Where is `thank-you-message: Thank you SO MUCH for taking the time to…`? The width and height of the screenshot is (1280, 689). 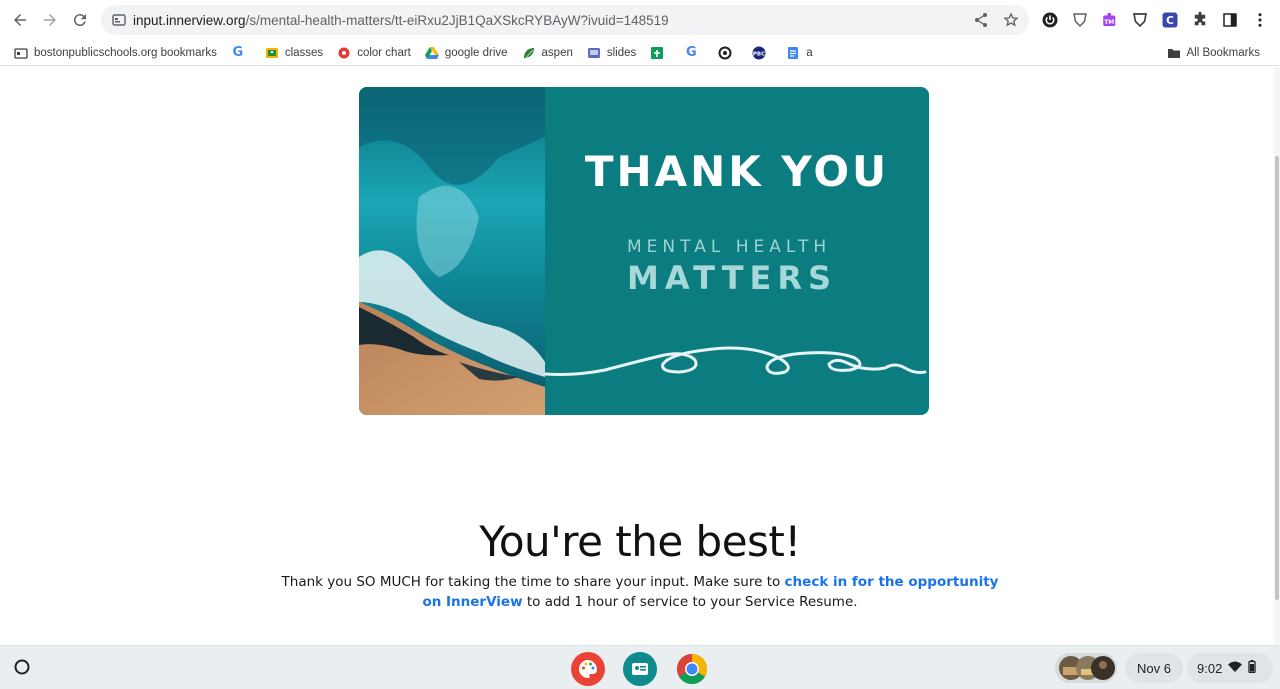
thank-you-message: Thank you SO MUCH for taking the time to… is located at coordinates (640, 592).